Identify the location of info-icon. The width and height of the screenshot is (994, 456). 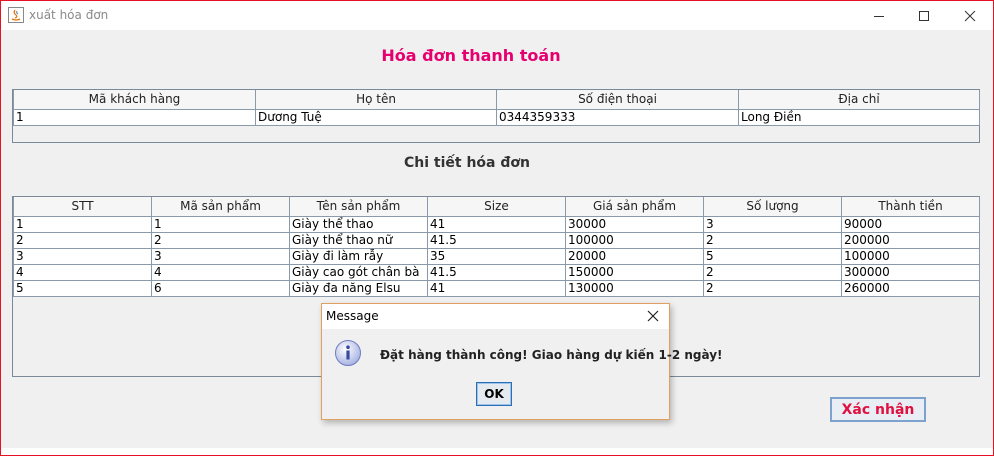
(348, 353).